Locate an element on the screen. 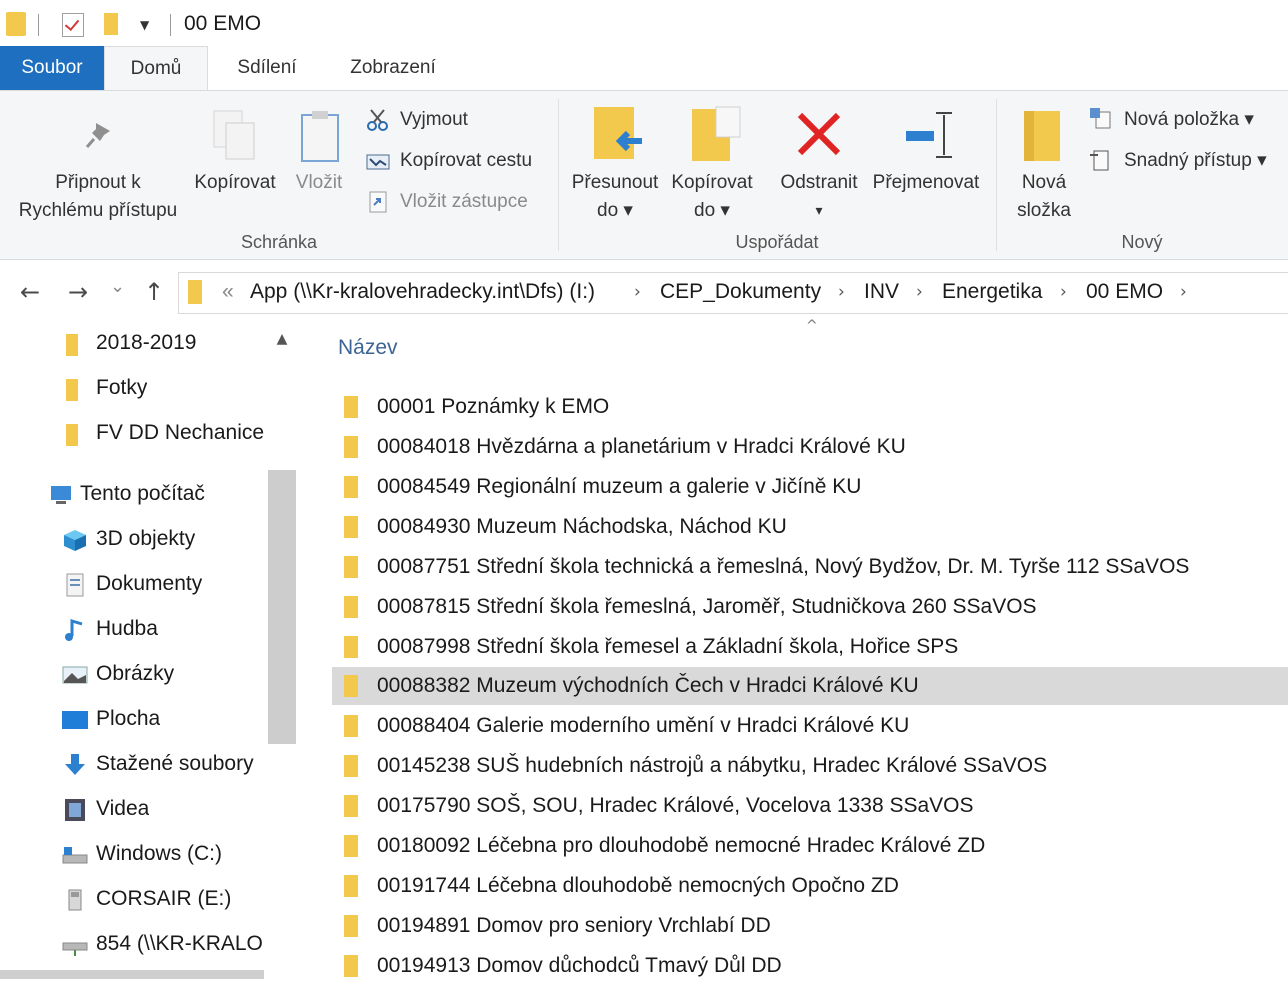  properties-icon is located at coordinates (73, 25).